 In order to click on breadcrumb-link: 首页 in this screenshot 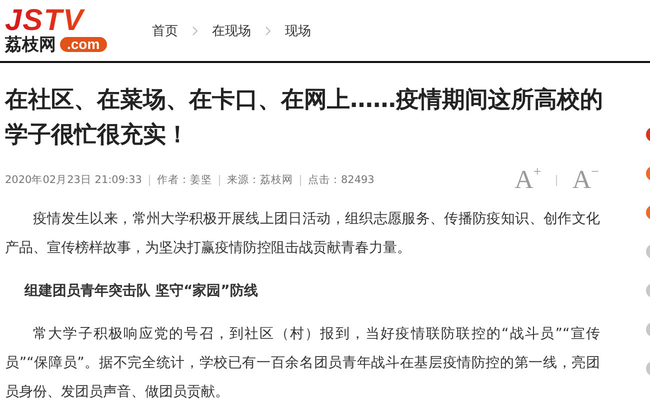, I will do `click(165, 31)`.